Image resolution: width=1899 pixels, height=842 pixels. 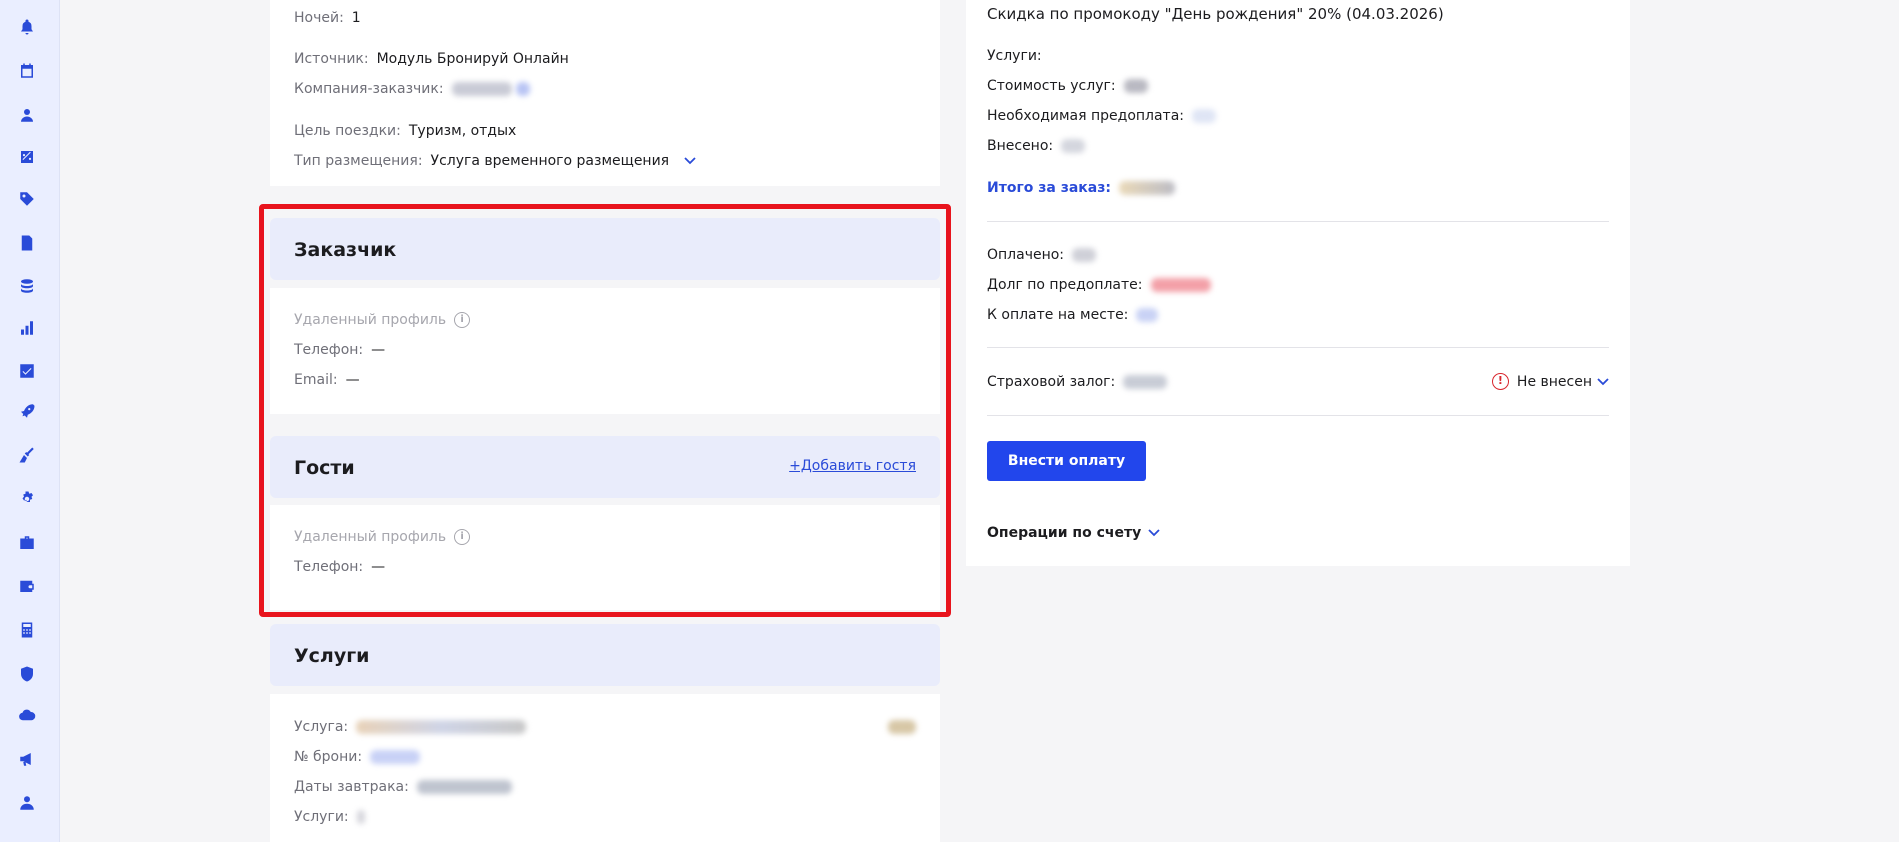 What do you see at coordinates (321, 727) in the screenshot?
I see `service-label: Услуга:` at bounding box center [321, 727].